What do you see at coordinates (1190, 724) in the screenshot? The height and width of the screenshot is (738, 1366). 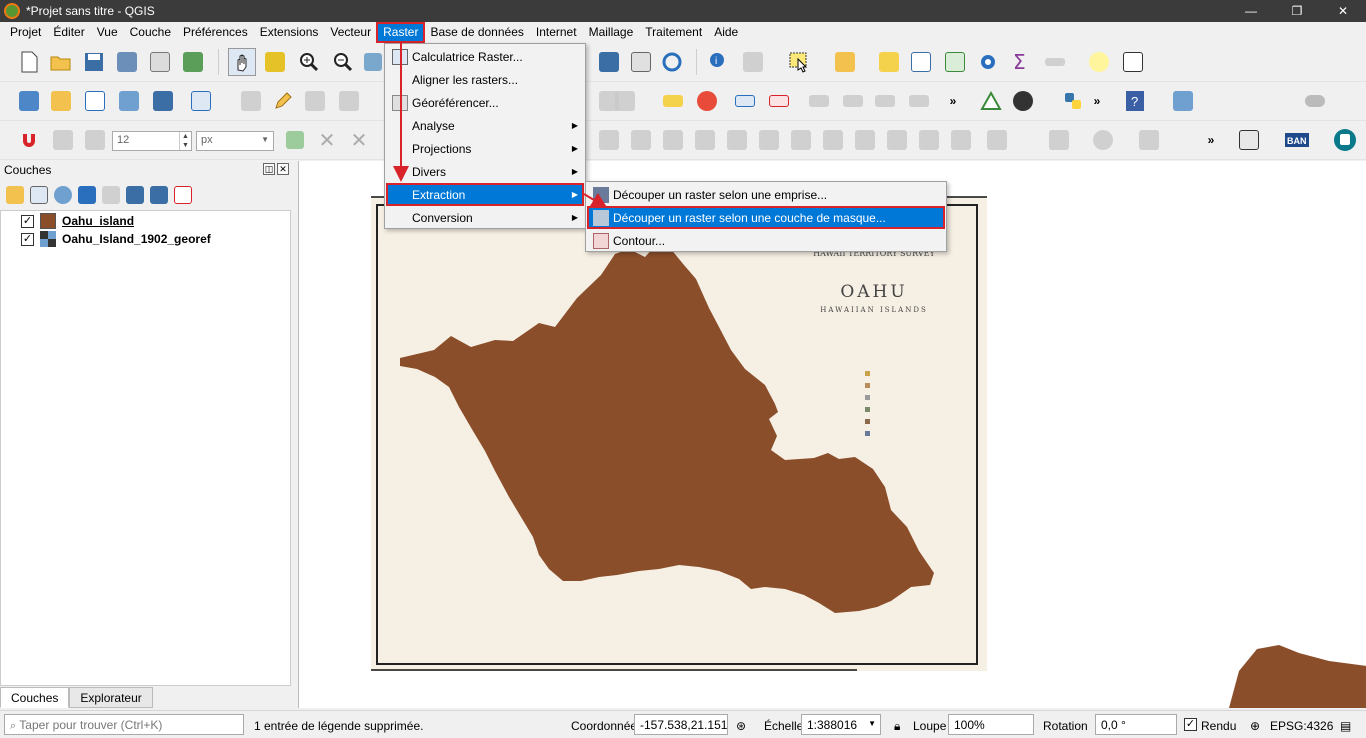 I see `render-checkbox: ✓` at bounding box center [1190, 724].